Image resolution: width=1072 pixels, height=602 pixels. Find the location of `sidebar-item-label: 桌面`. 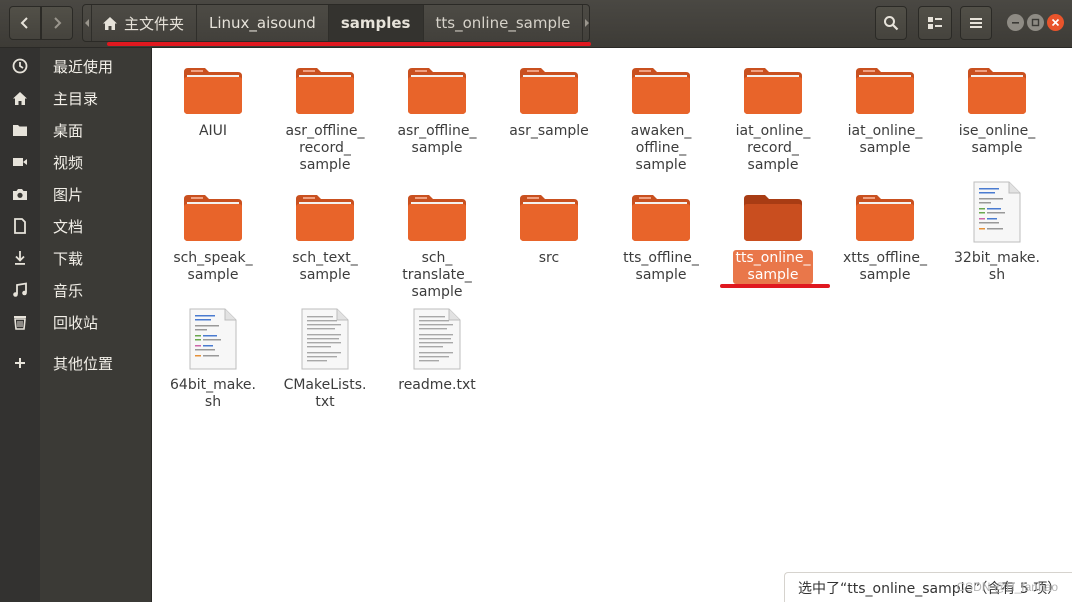

sidebar-item-label: 桌面 is located at coordinates (68, 130).